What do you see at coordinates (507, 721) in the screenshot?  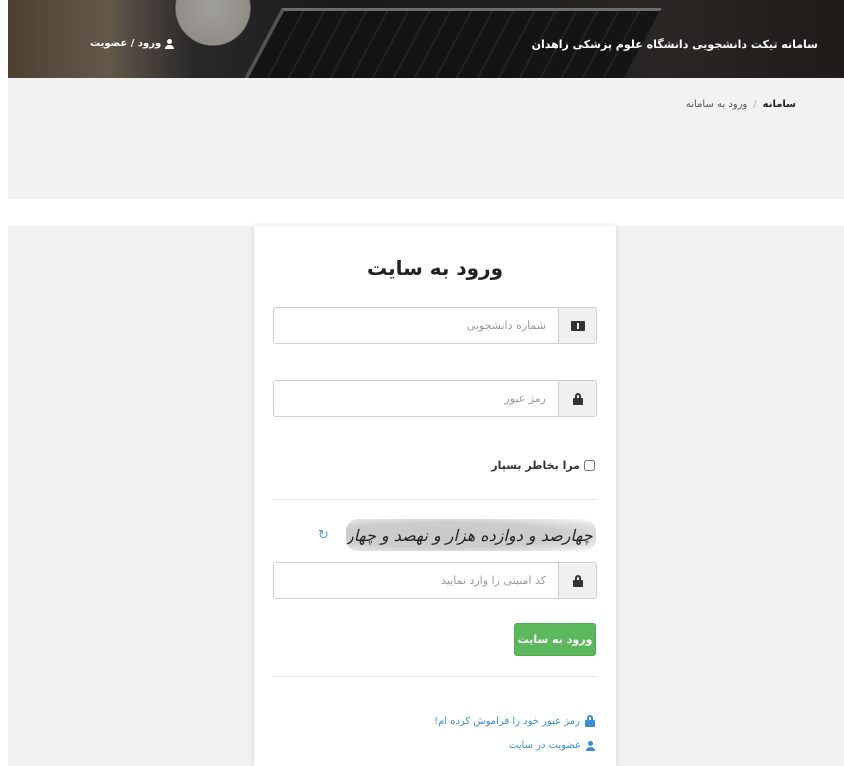 I see `forgot-password-label: رمز عبور خود را فراموش کرده ام!` at bounding box center [507, 721].